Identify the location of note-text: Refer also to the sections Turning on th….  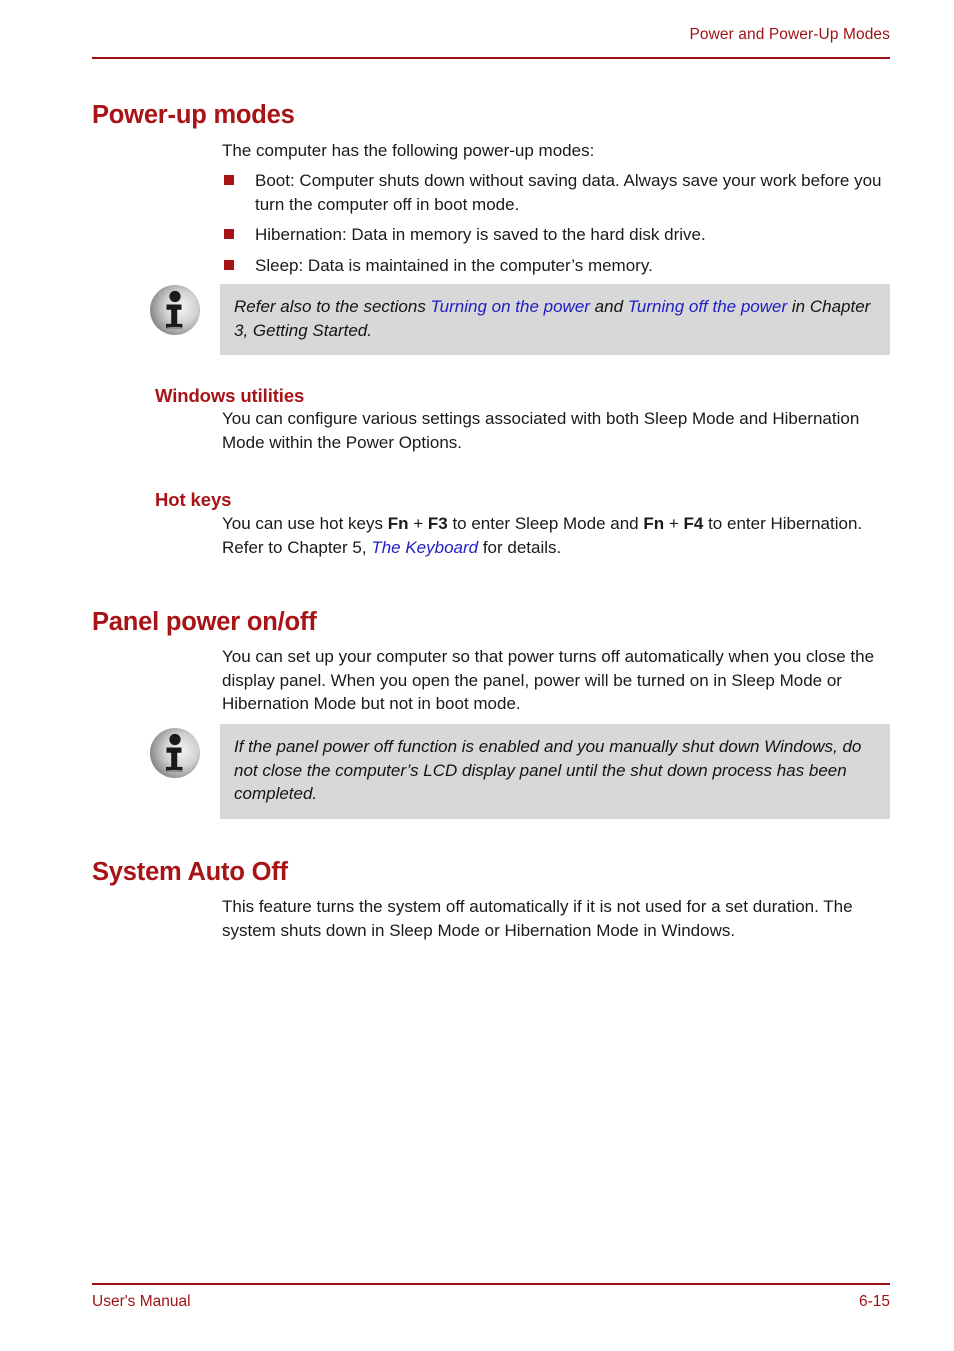
(555, 318).